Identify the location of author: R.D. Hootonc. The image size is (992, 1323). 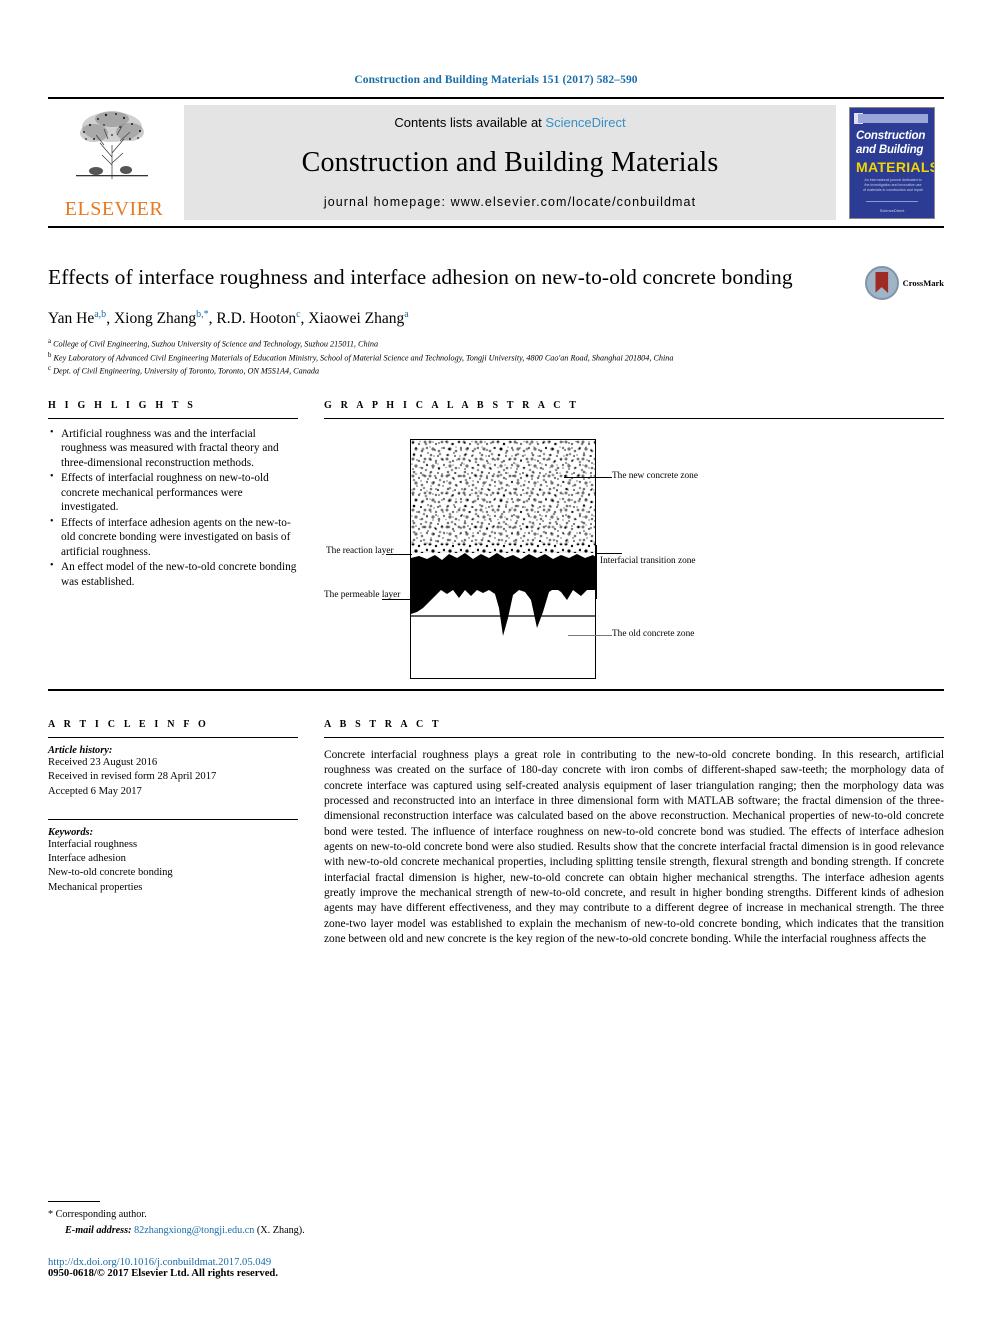
(258, 318).